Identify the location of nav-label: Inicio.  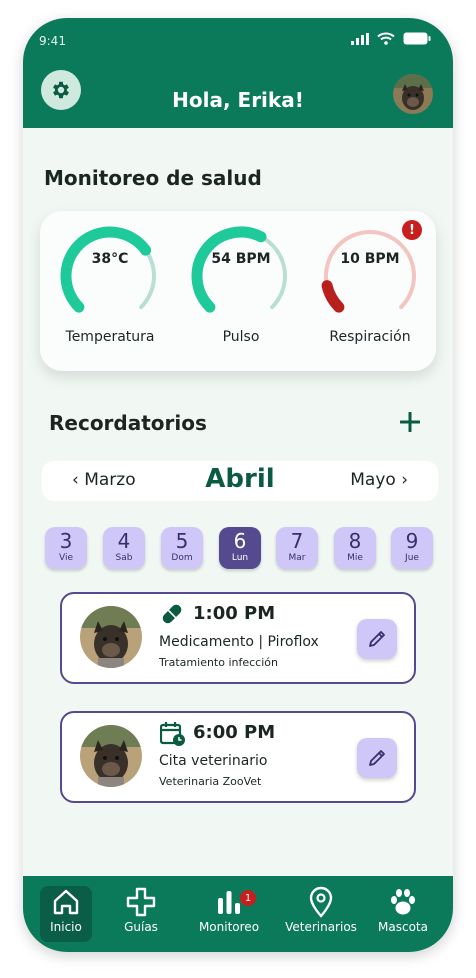
(66, 927).